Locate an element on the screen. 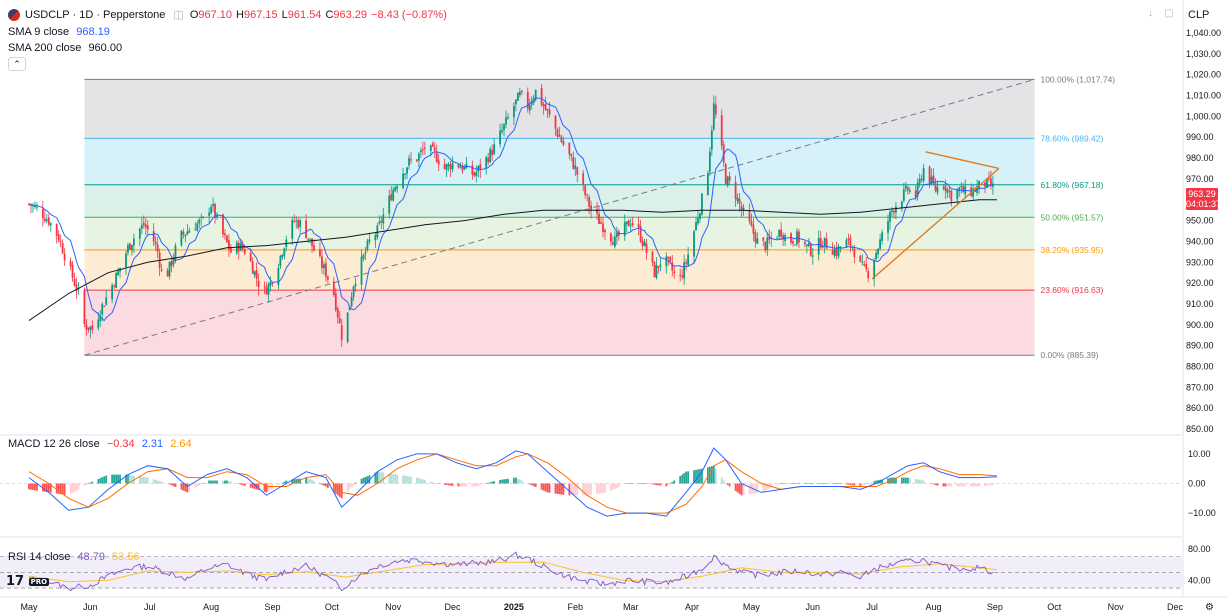  sma9-legend: SMA 9 close 968.19 is located at coordinates (61, 32).